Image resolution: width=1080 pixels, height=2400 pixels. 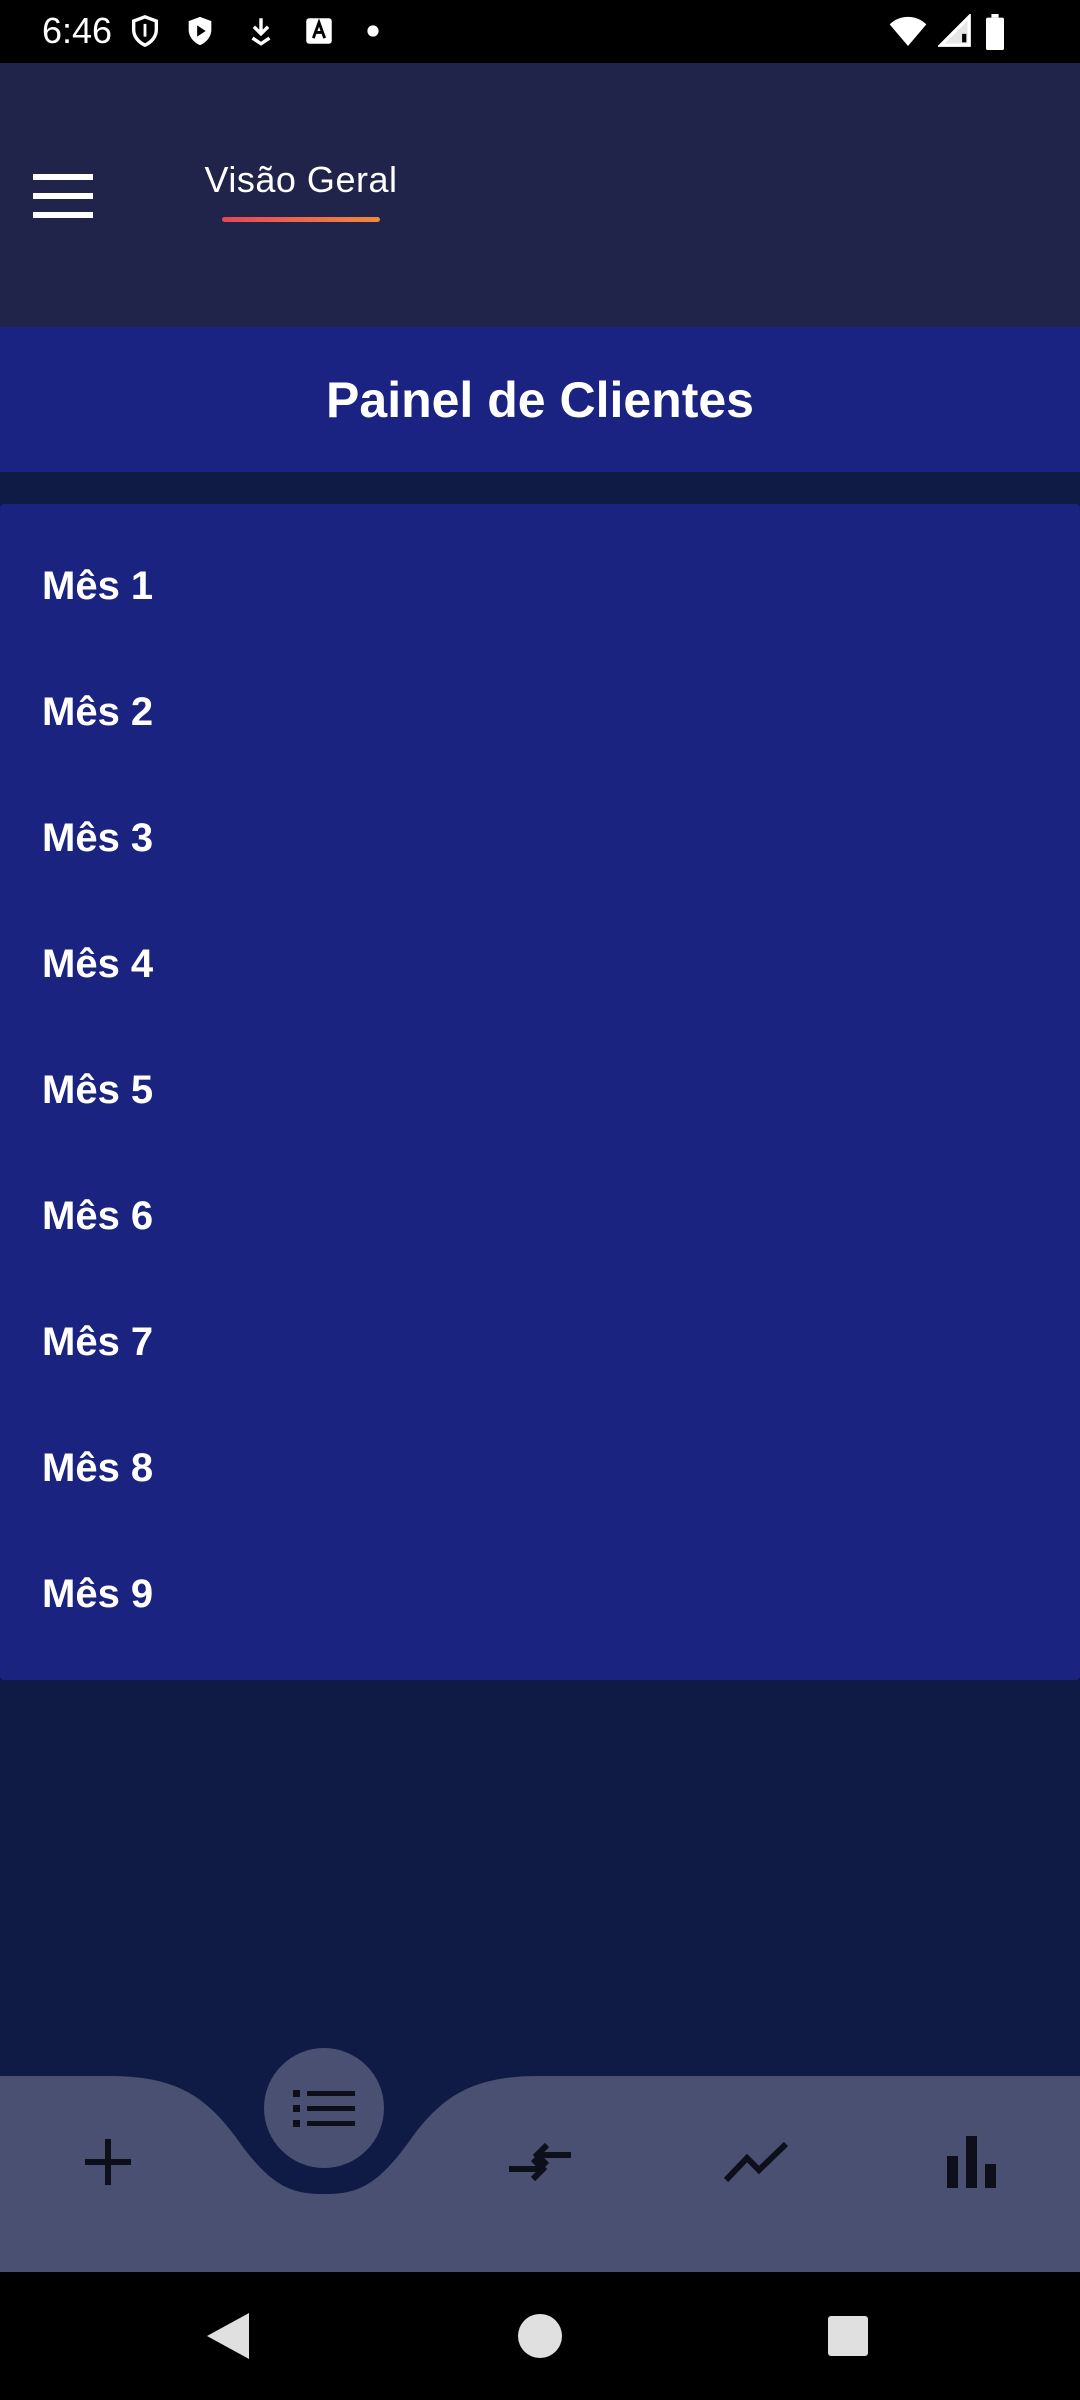 What do you see at coordinates (301, 201) in the screenshot?
I see `tab-overview: Visão Geral` at bounding box center [301, 201].